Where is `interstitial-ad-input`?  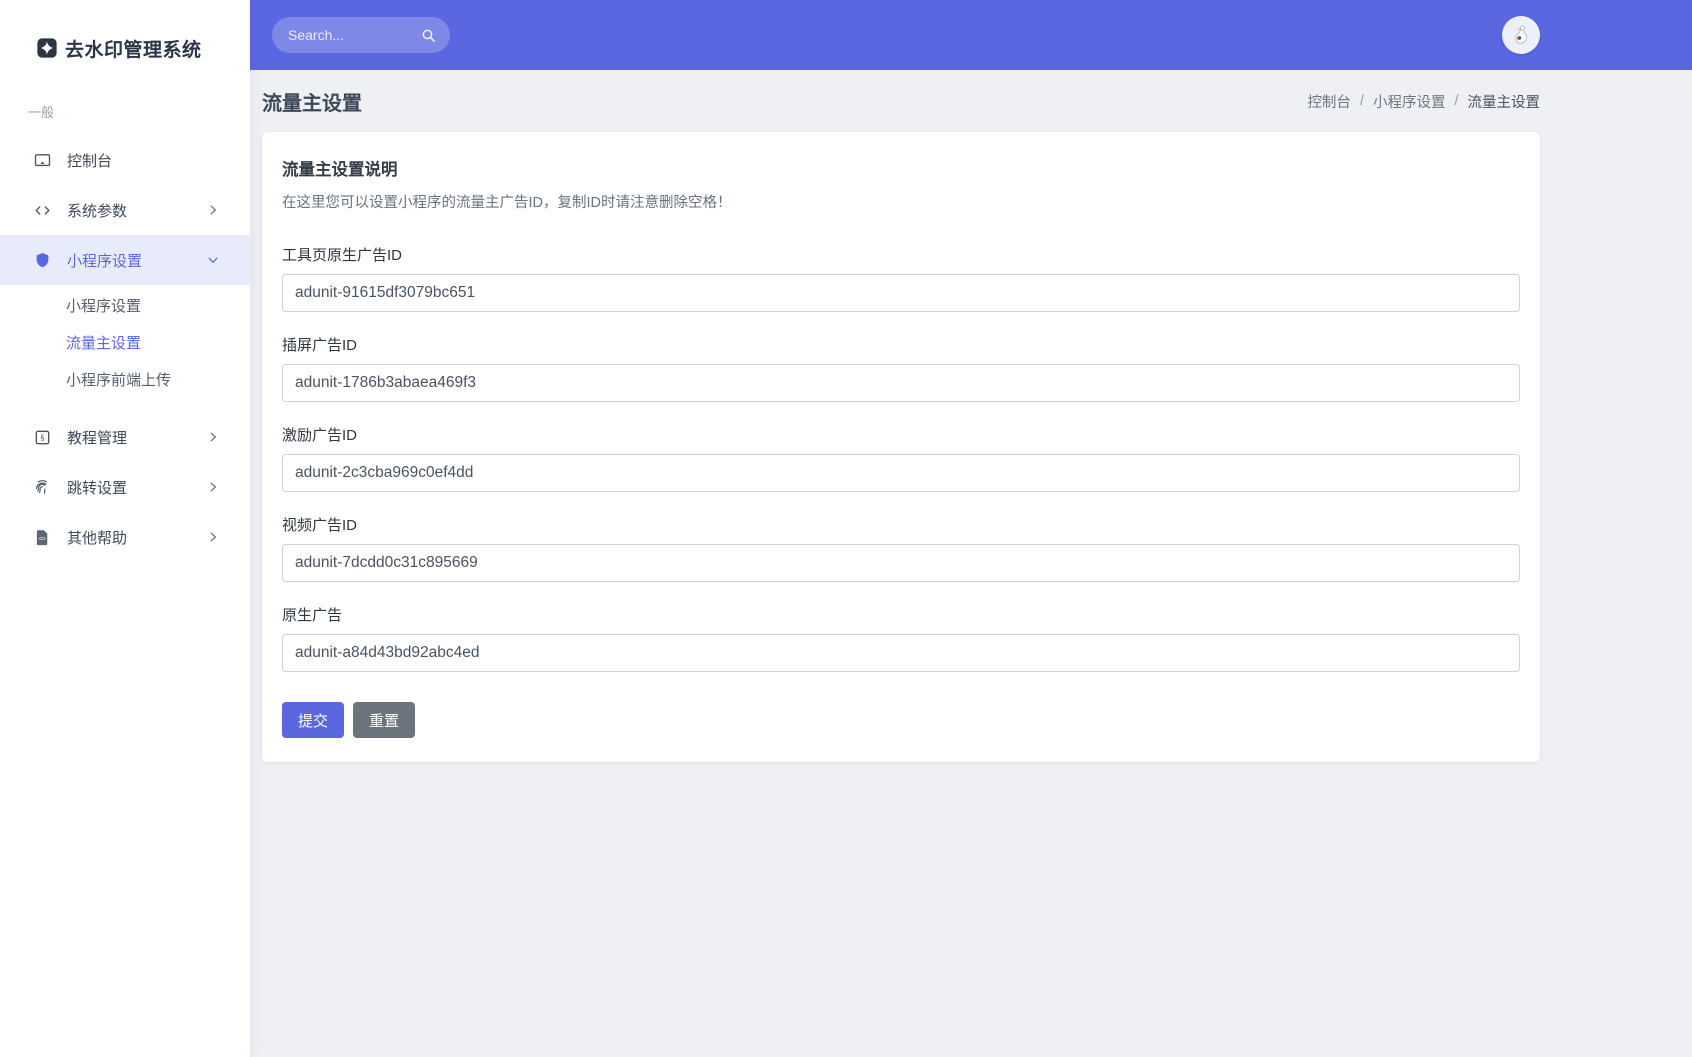
interstitial-ad-input is located at coordinates (901, 383).